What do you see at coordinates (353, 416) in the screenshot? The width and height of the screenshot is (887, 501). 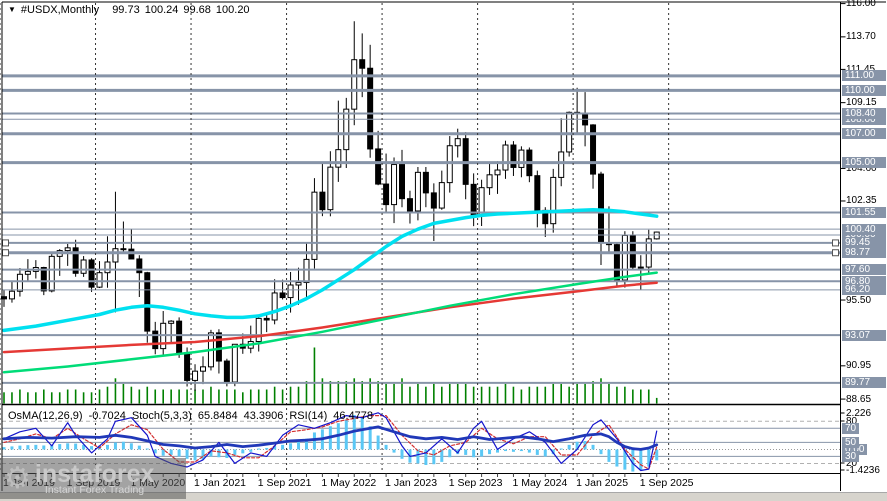 I see `rsi-value: 46.4778` at bounding box center [353, 416].